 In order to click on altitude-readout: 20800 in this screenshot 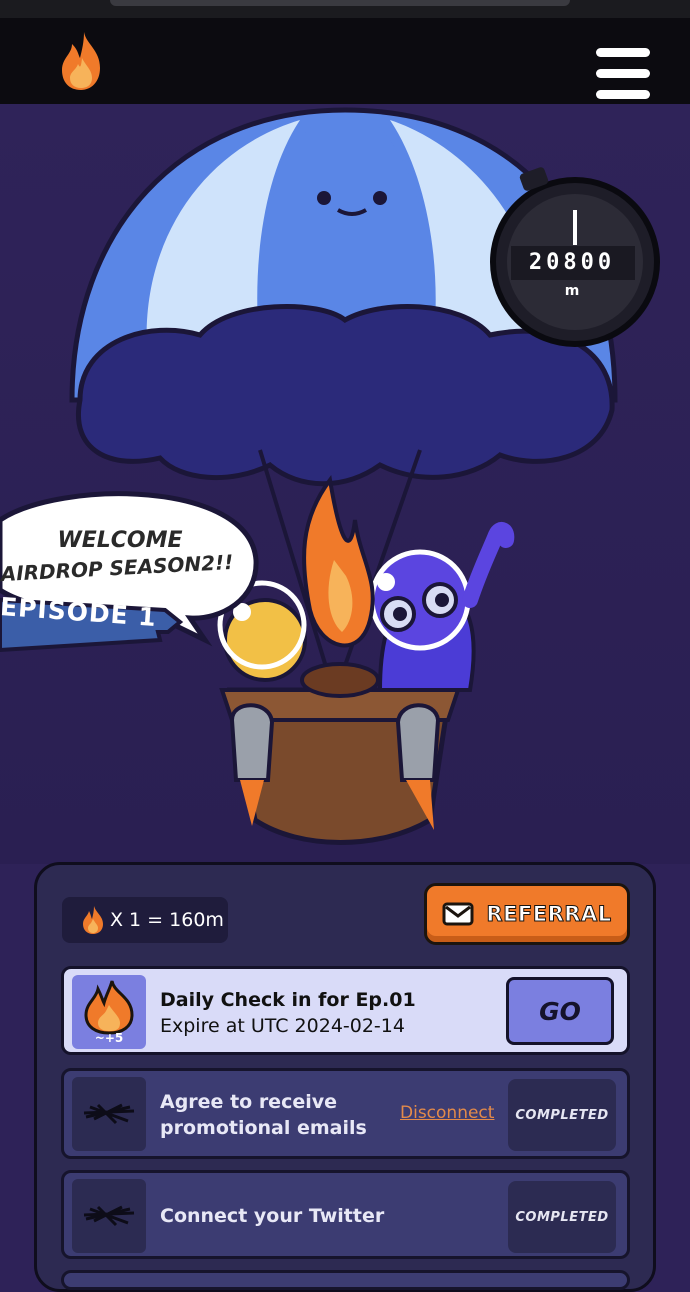, I will do `click(572, 262)`.